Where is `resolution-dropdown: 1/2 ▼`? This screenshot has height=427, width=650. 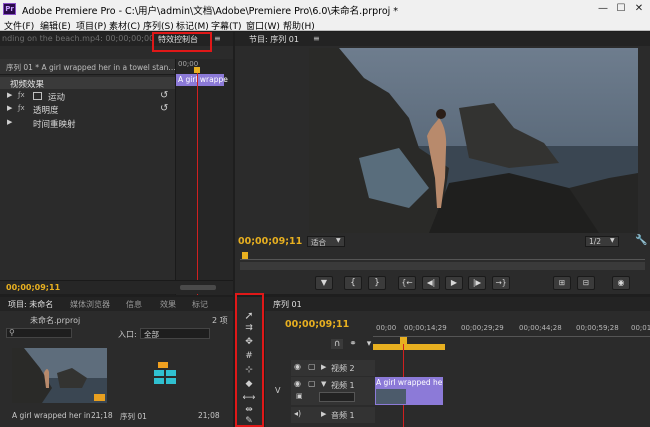
resolution-dropdown: 1/2 ▼ is located at coordinates (602, 241).